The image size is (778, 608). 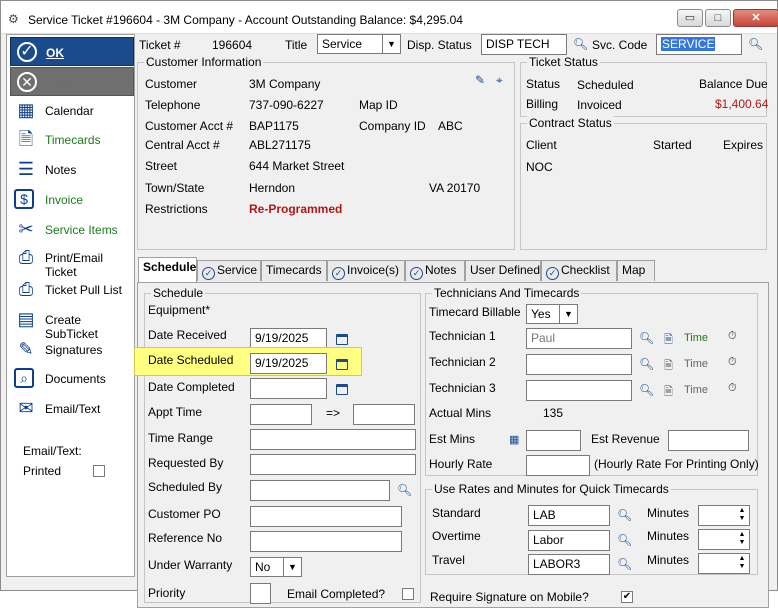 What do you see at coordinates (455, 188) in the screenshot?
I see `state-zip-value: VA 20170` at bounding box center [455, 188].